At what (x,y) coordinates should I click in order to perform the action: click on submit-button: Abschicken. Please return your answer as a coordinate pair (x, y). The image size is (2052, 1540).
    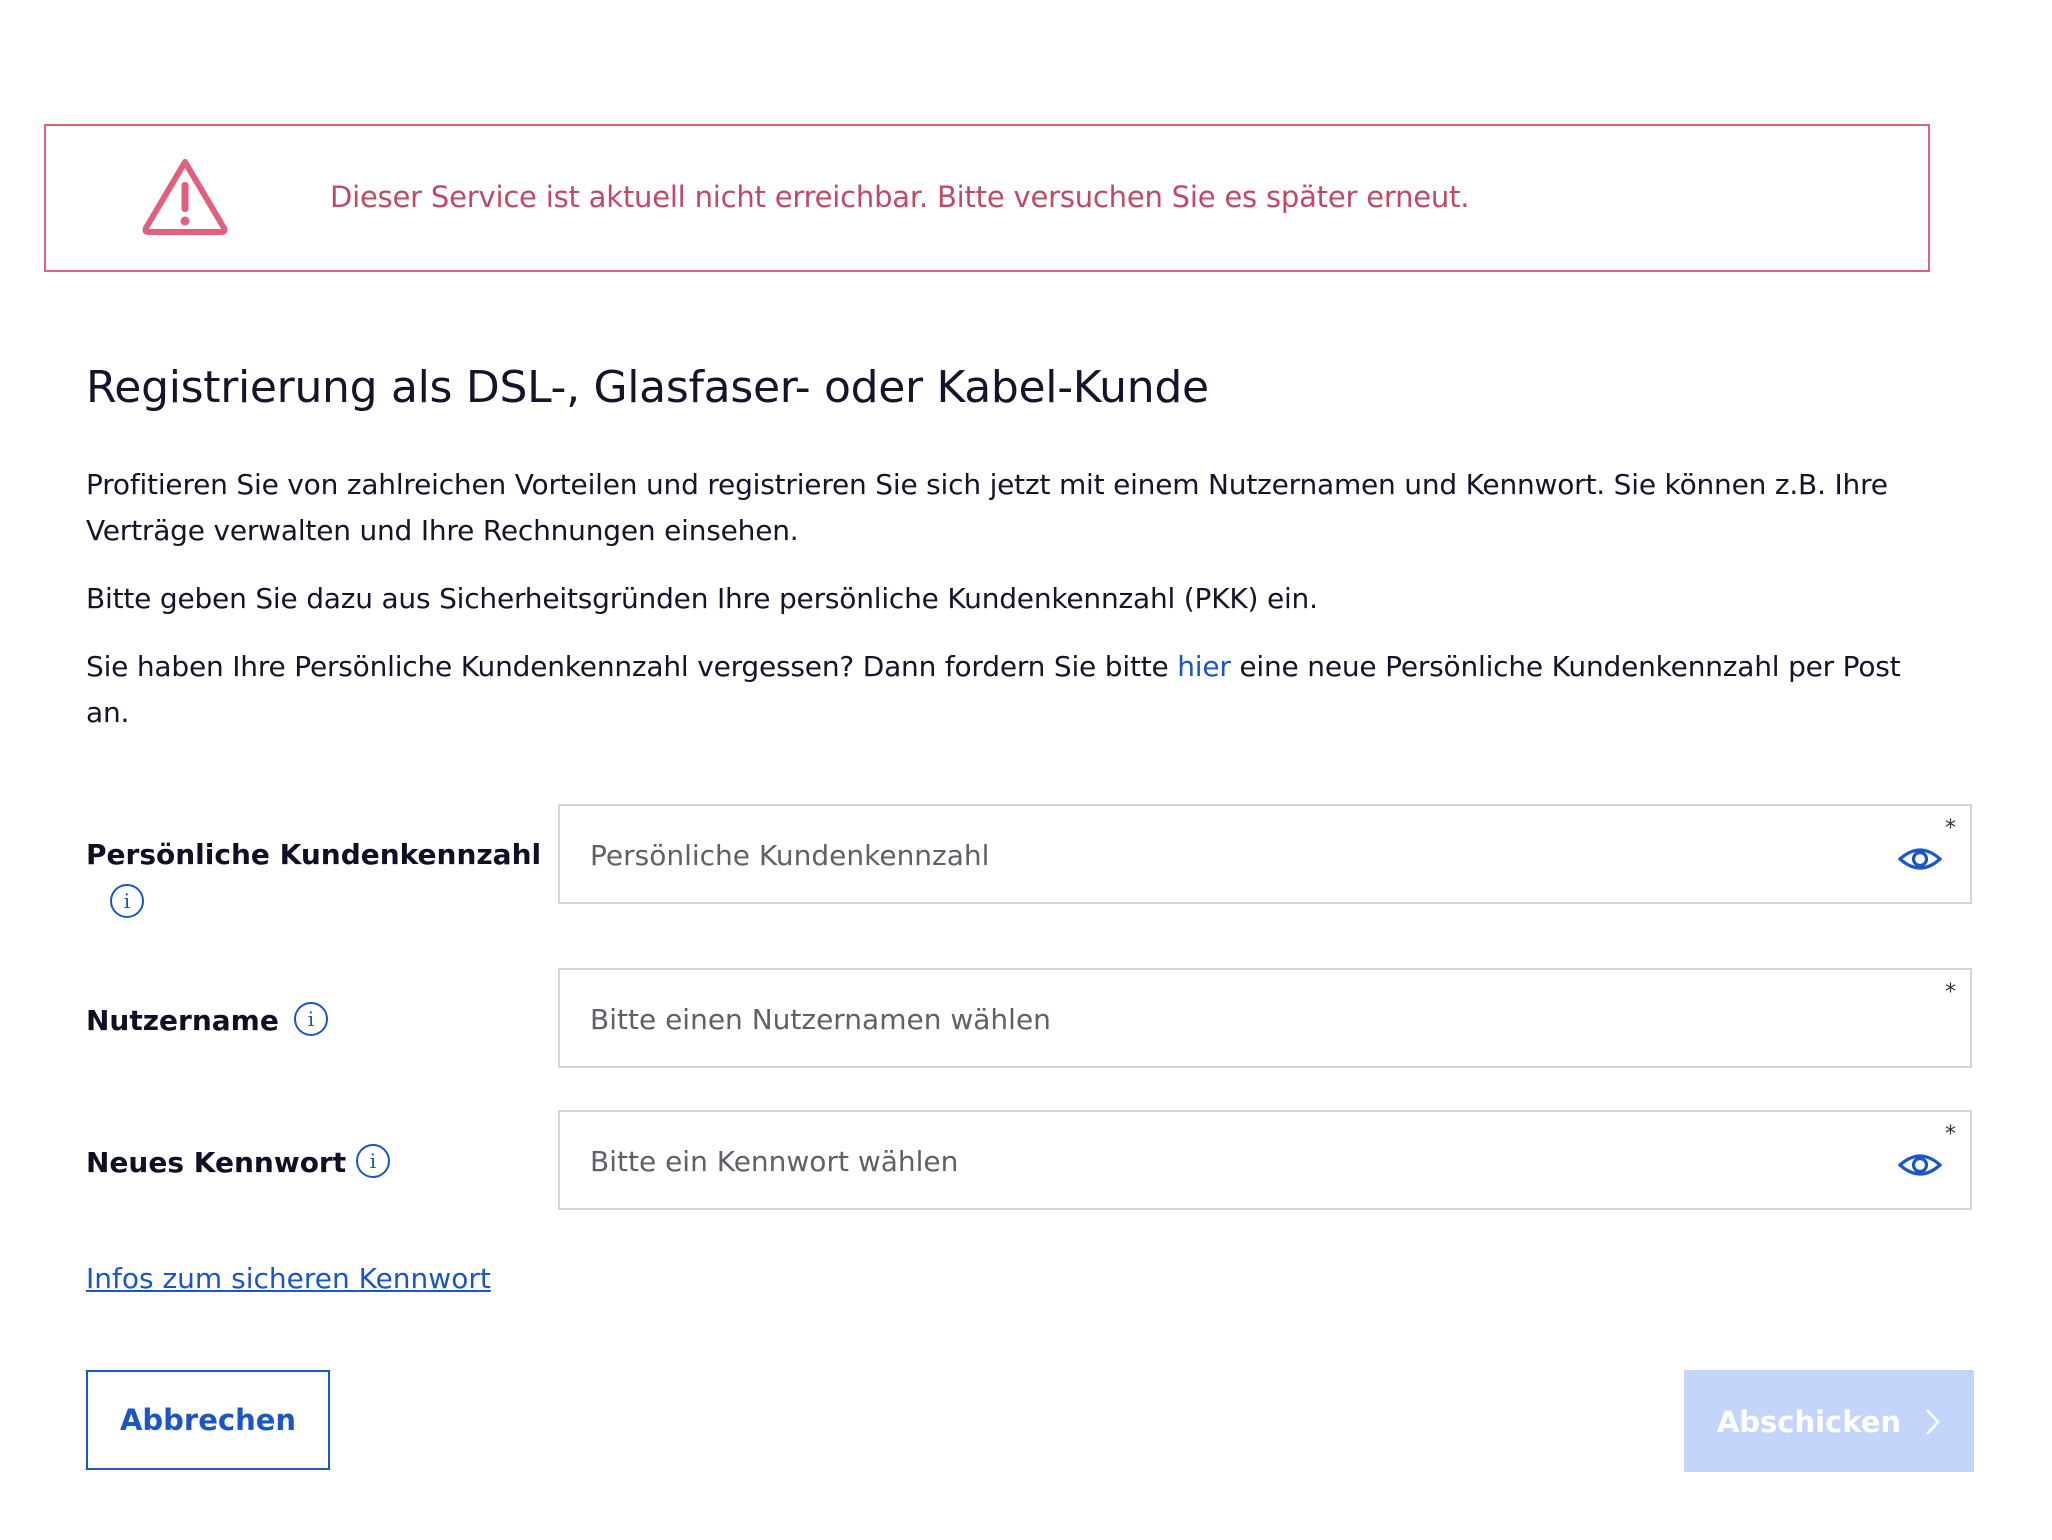
    Looking at the image, I should click on (1829, 1421).